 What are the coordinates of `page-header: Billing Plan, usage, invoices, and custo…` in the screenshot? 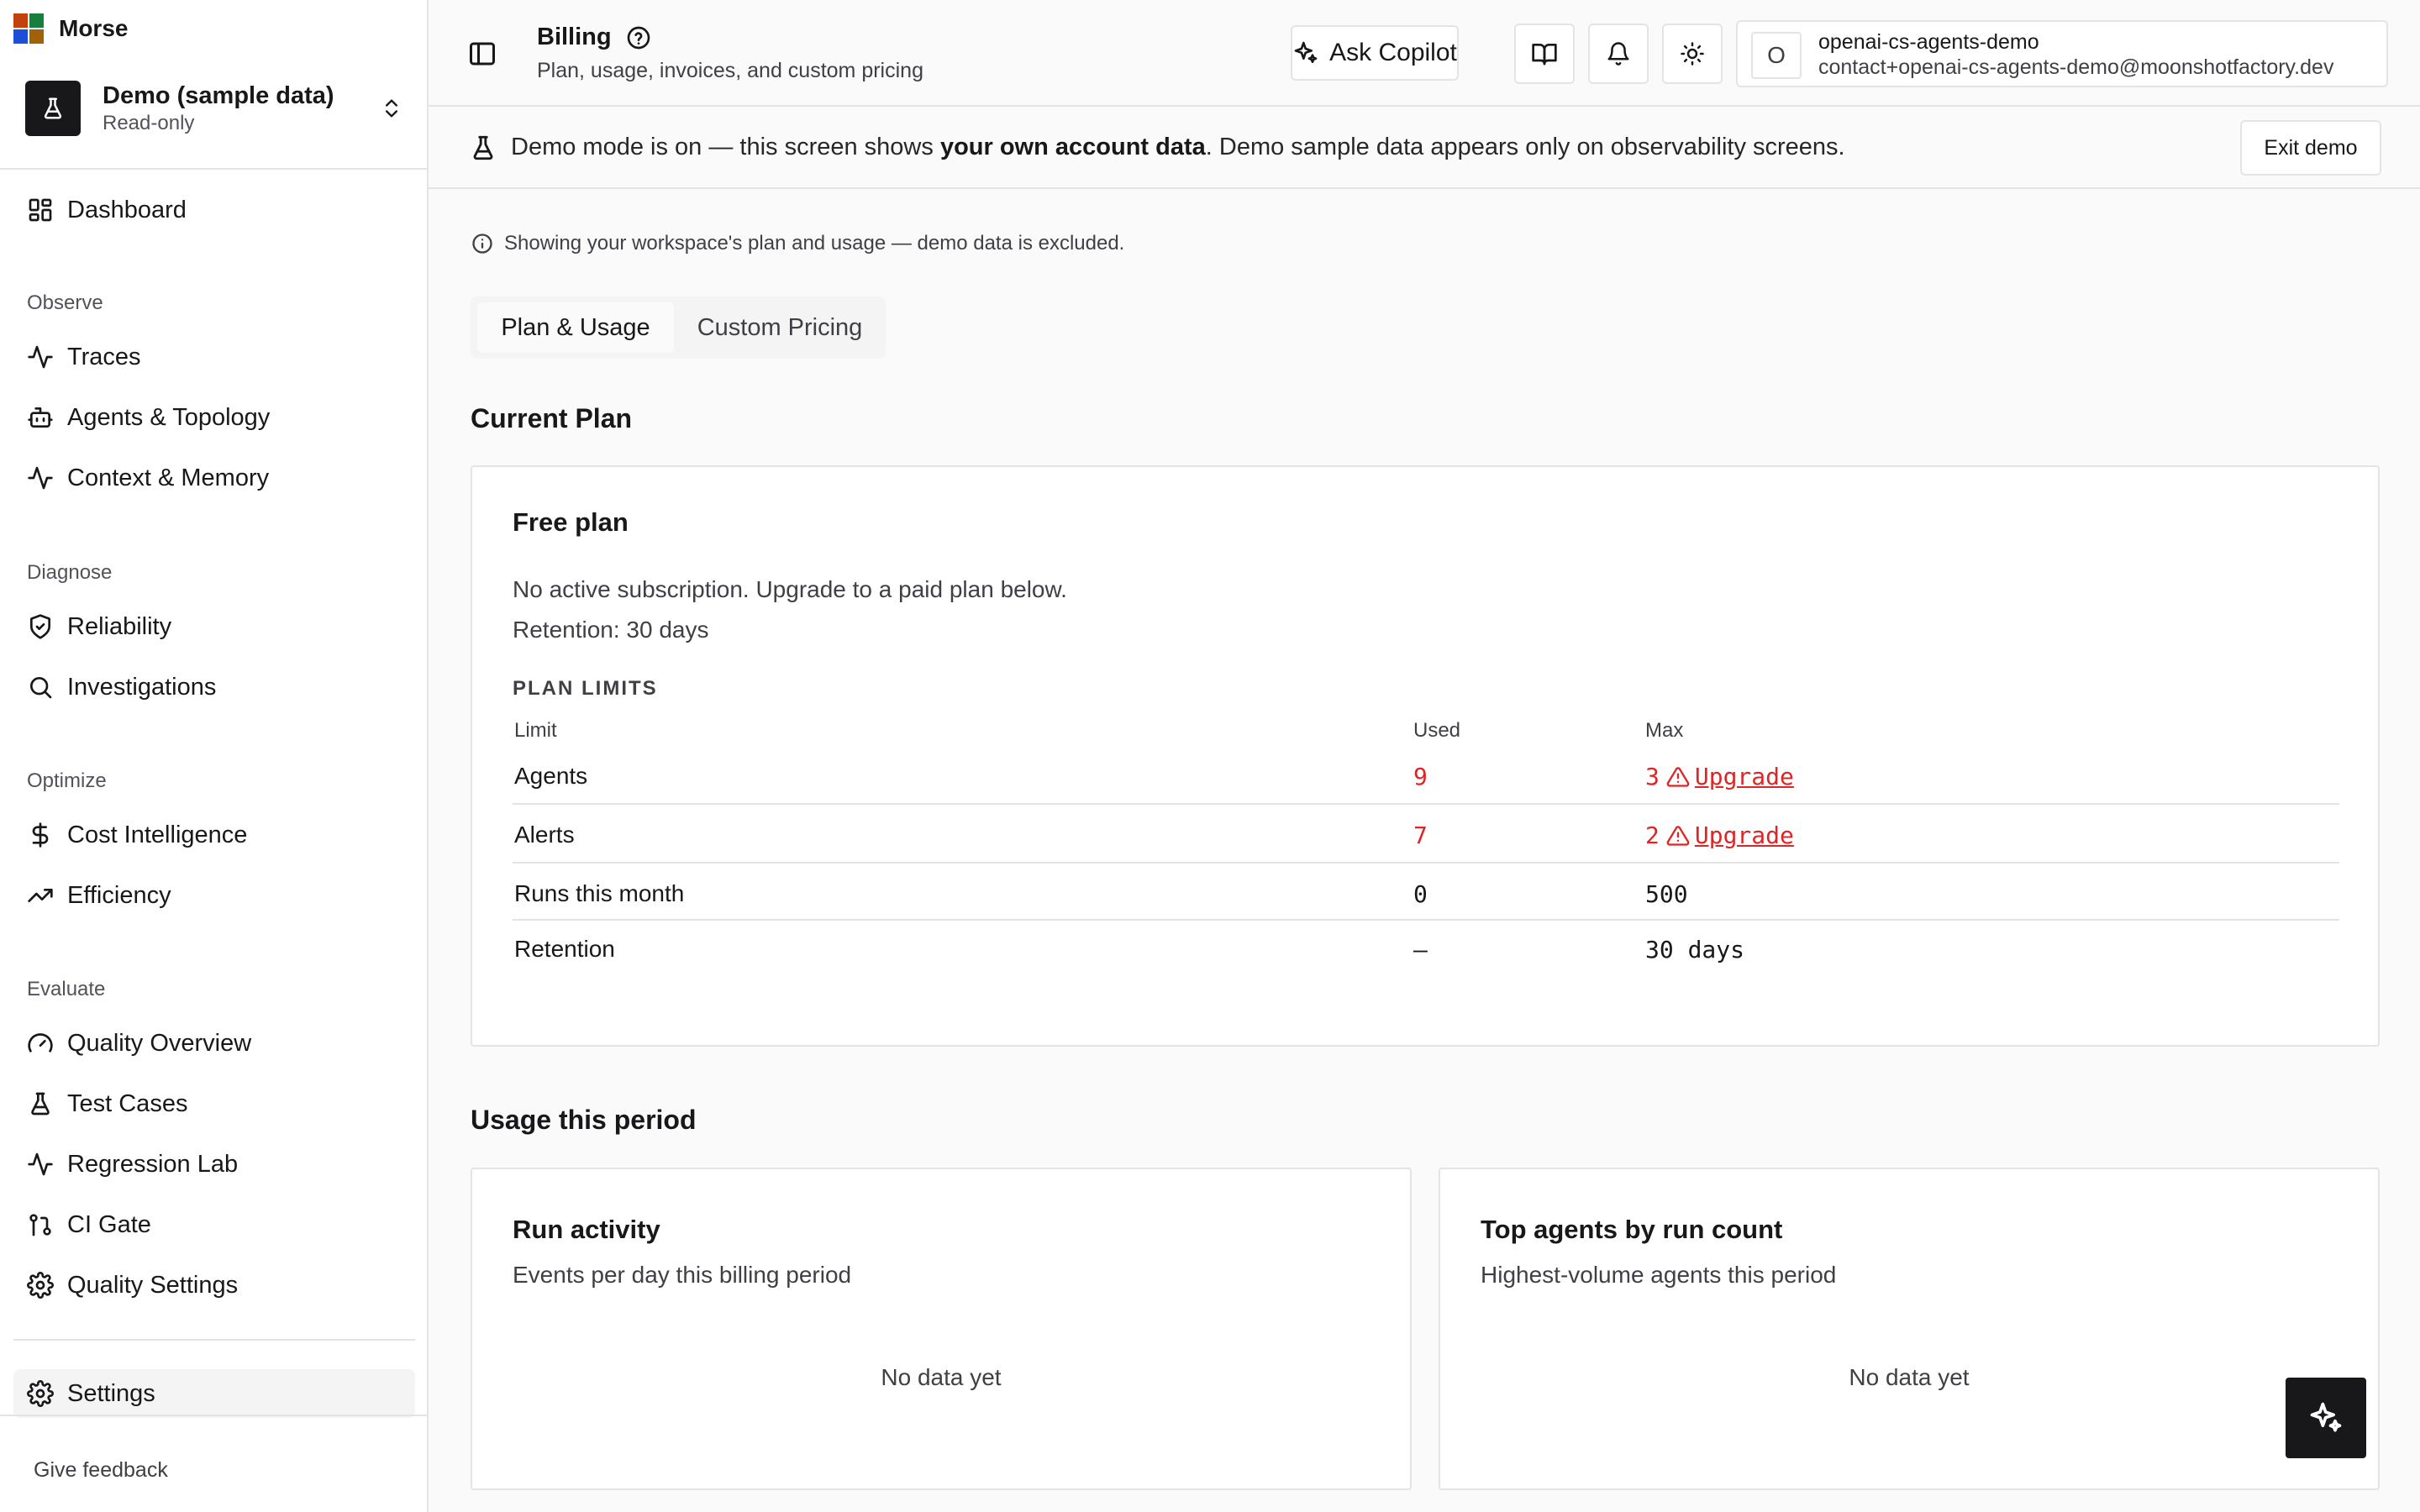 It's located at (1424, 53).